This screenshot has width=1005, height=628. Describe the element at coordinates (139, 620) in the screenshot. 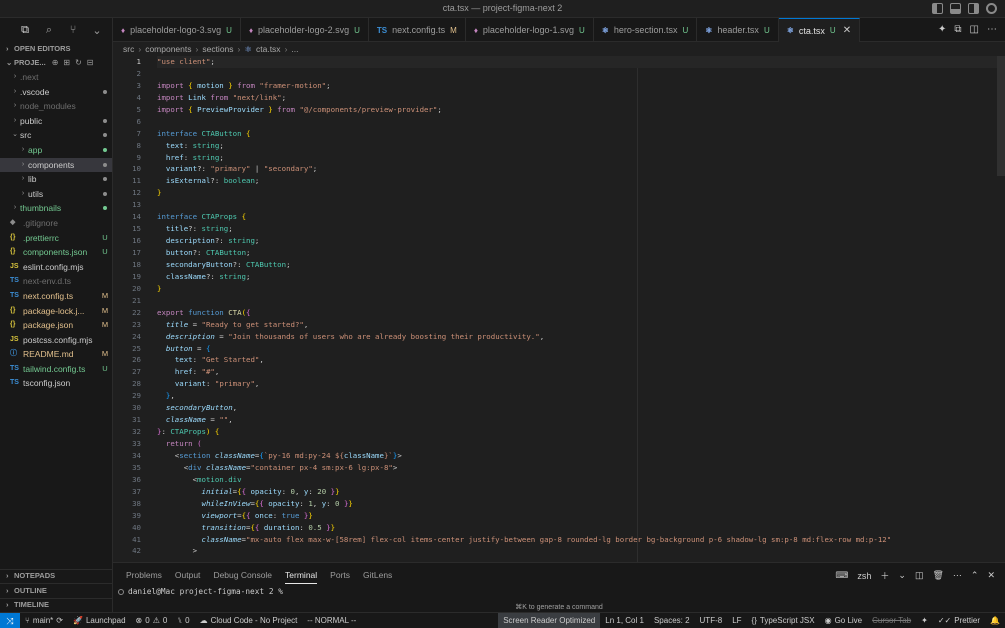

I see `error-icon: ⊗` at that location.